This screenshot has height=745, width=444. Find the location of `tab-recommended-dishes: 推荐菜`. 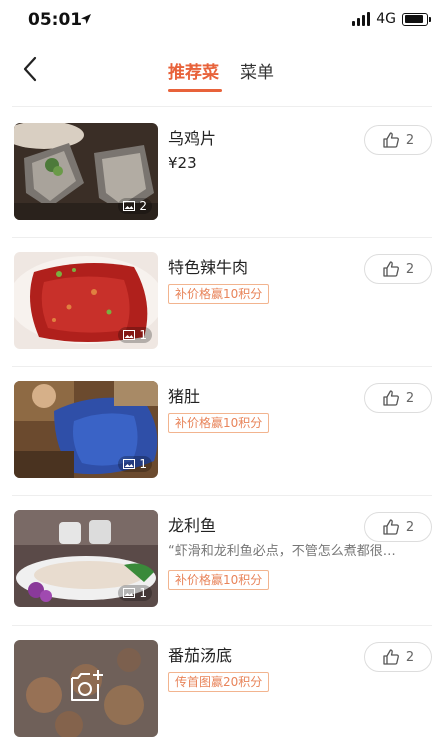

tab-recommended-dishes: 推荐菜 is located at coordinates (193, 70).